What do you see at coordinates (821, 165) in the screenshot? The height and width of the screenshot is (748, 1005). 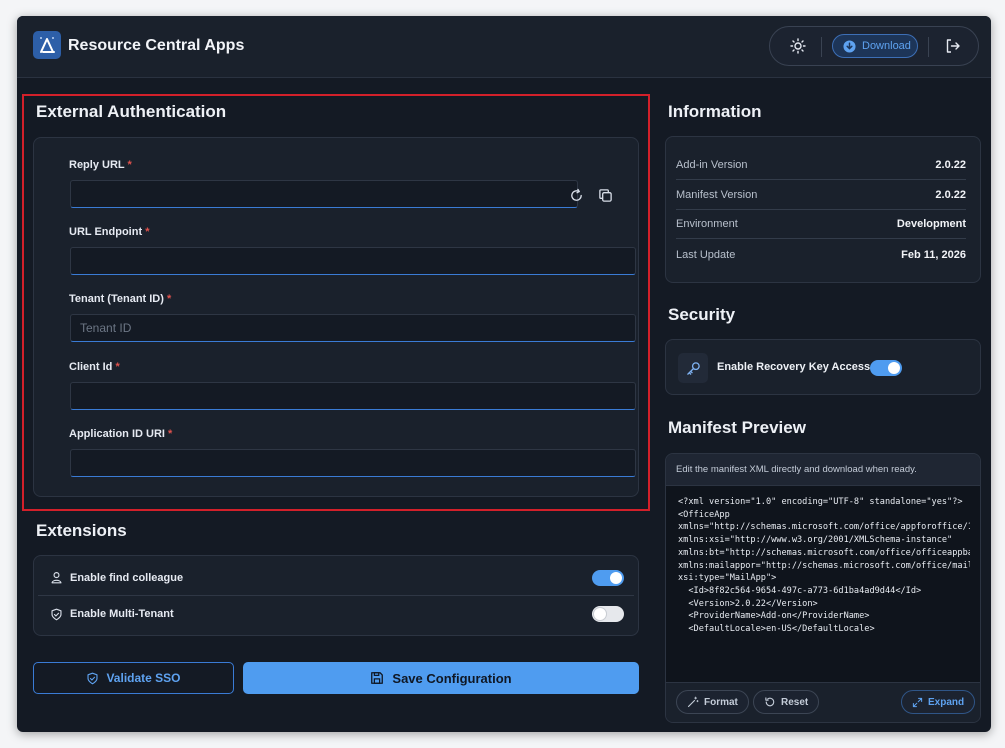 I see `info-row: Add-in Version 2.0.22` at bounding box center [821, 165].